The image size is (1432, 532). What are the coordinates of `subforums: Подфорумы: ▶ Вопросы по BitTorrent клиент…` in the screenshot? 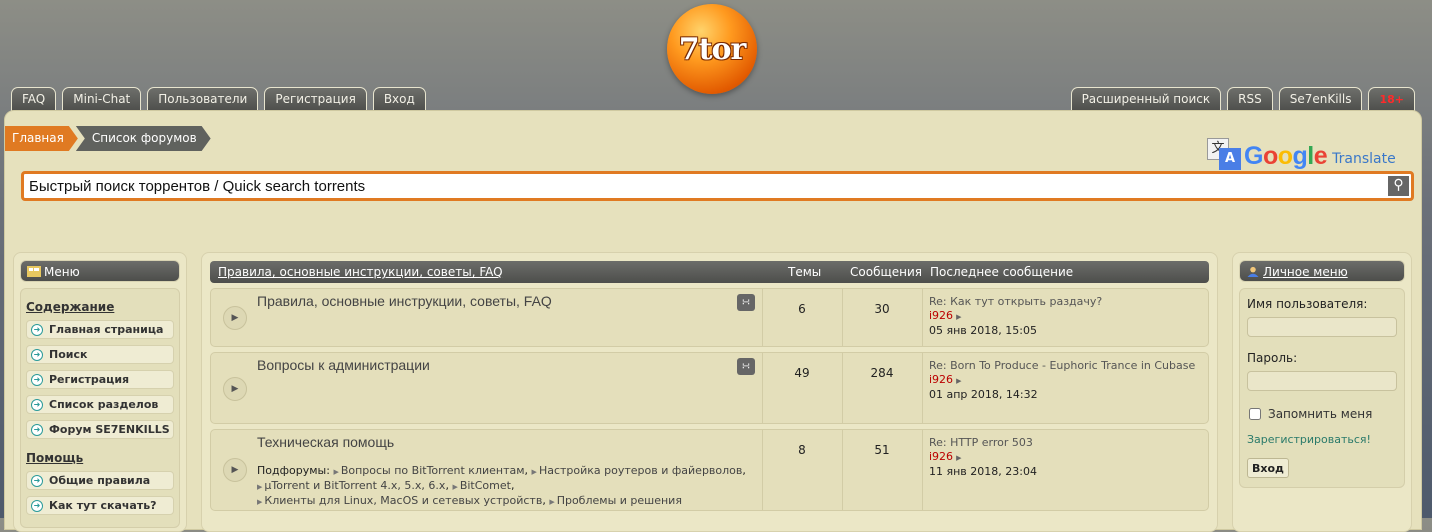 It's located at (501, 485).